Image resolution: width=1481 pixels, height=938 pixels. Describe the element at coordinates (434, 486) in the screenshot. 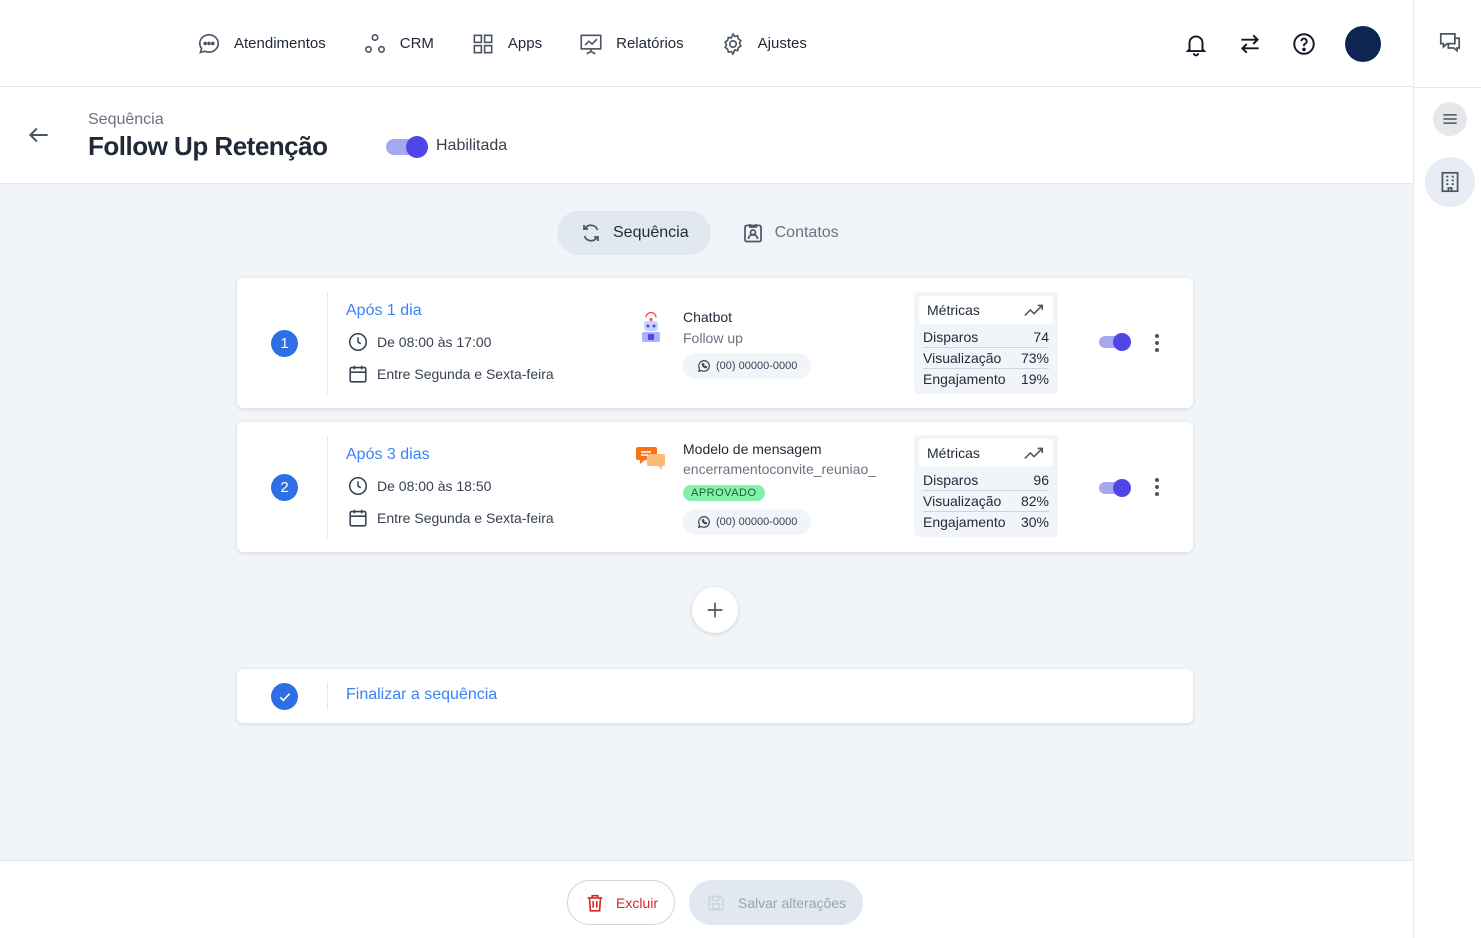

I see `hours-text: De 08:00 às 18:50` at that location.